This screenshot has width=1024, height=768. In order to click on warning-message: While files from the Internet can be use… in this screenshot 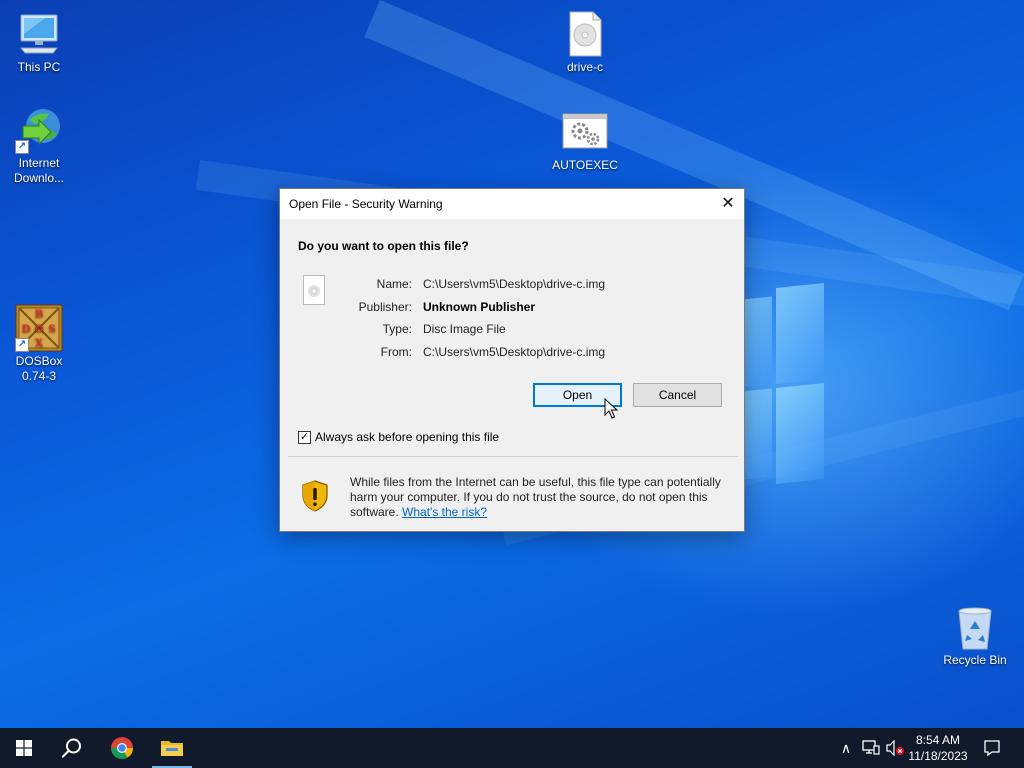, I will do `click(542, 497)`.